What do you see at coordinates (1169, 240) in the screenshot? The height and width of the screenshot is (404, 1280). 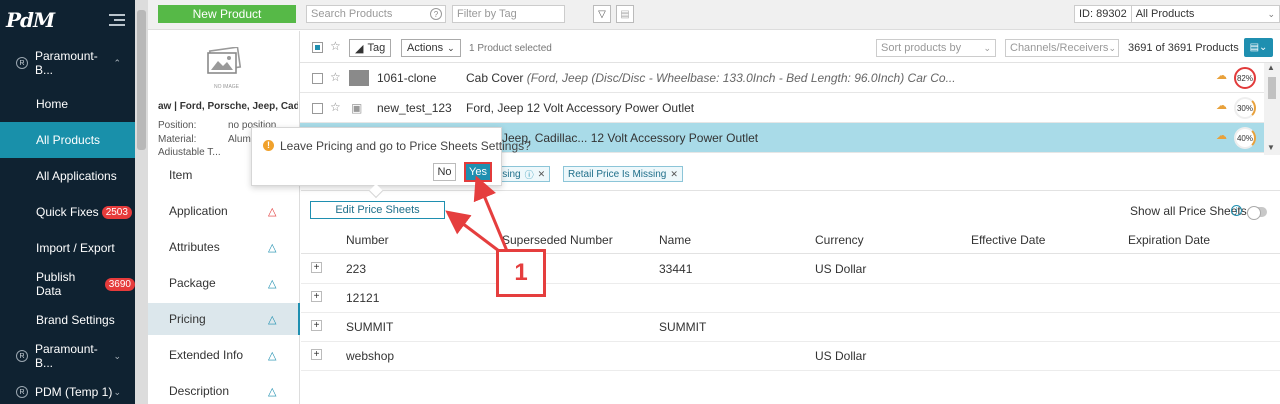 I see `column-header: Expiration Date` at bounding box center [1169, 240].